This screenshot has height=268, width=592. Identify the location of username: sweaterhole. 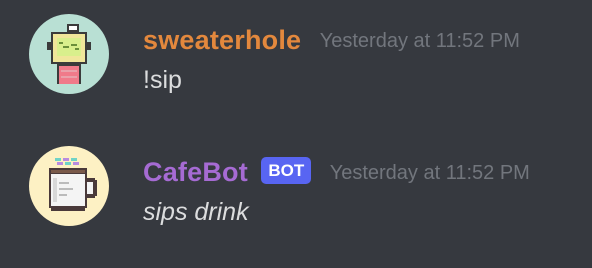
(222, 40).